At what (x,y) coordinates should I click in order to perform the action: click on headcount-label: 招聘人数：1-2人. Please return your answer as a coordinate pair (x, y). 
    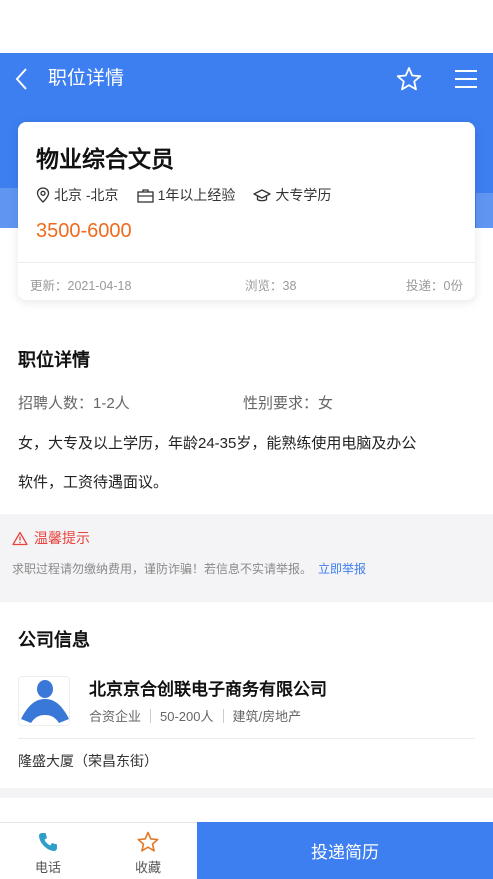
    Looking at the image, I should click on (74, 403).